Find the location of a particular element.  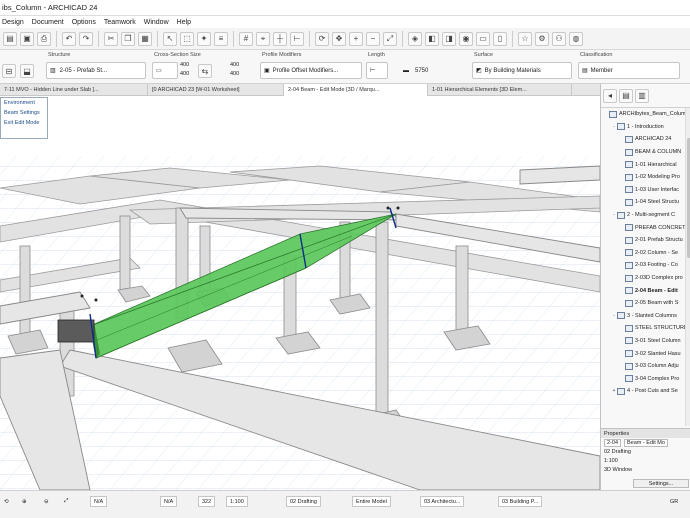

save-icon: ▣ is located at coordinates (27, 38).